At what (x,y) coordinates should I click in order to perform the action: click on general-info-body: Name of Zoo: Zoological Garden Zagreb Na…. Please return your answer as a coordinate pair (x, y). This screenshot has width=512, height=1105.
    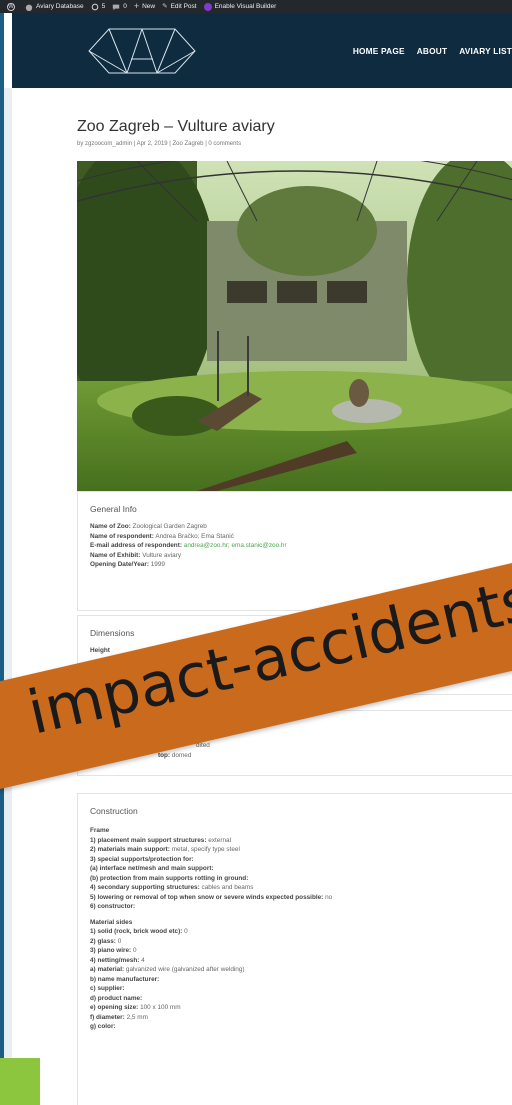
    Looking at the image, I should click on (295, 542).